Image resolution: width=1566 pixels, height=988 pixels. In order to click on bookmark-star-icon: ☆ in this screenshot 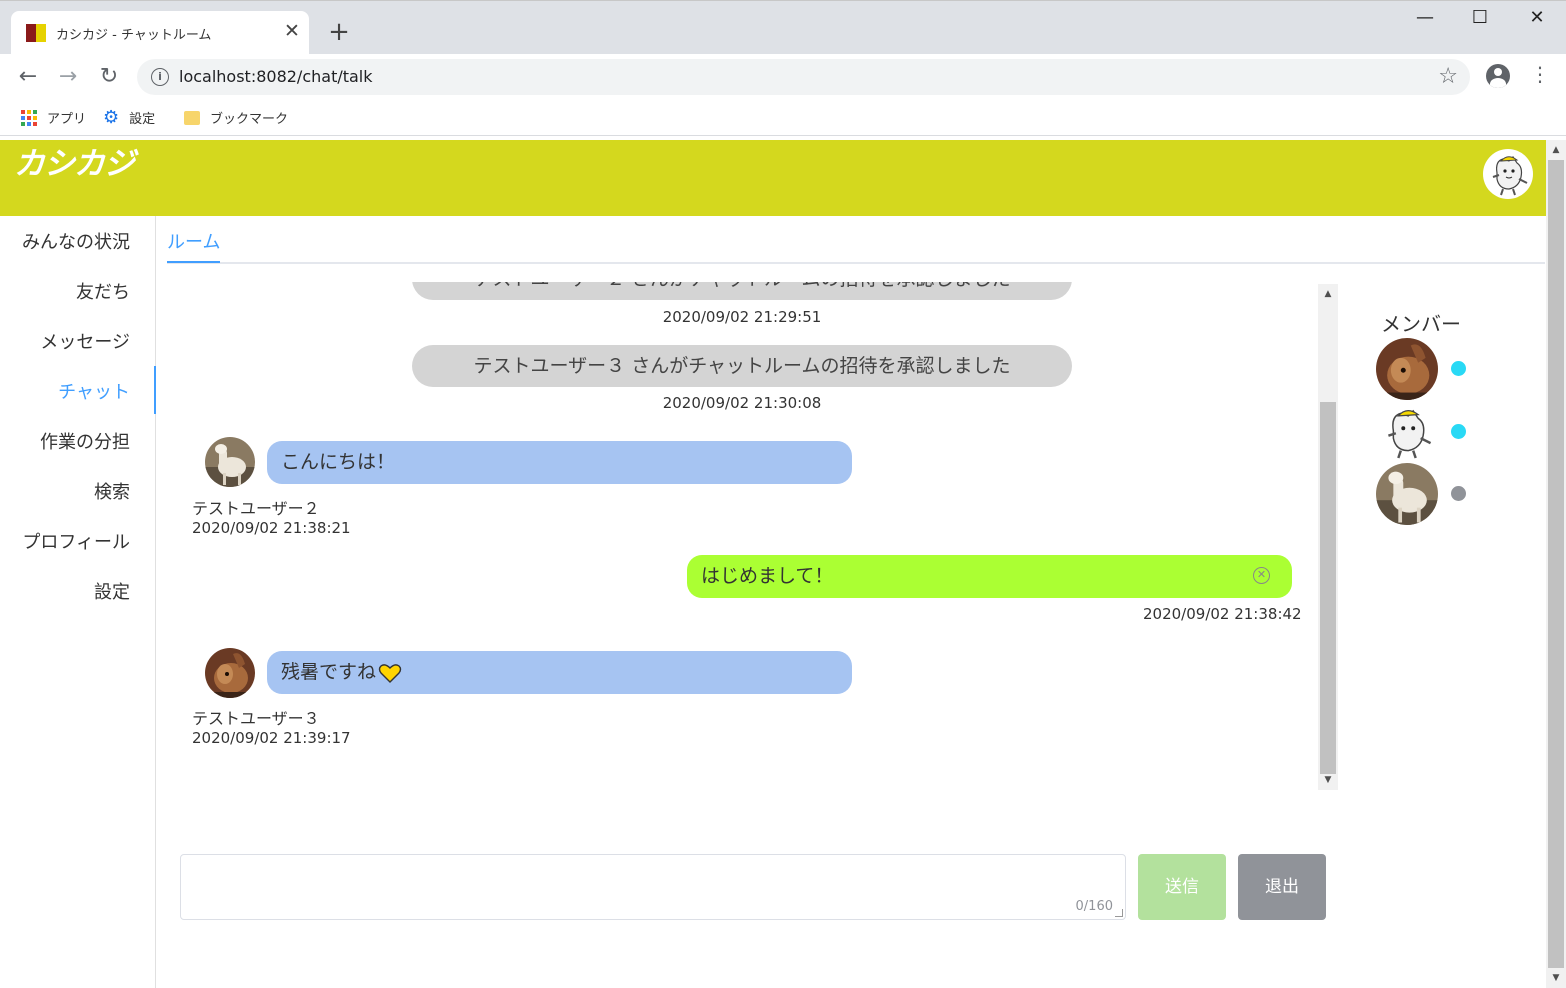, I will do `click(1448, 76)`.